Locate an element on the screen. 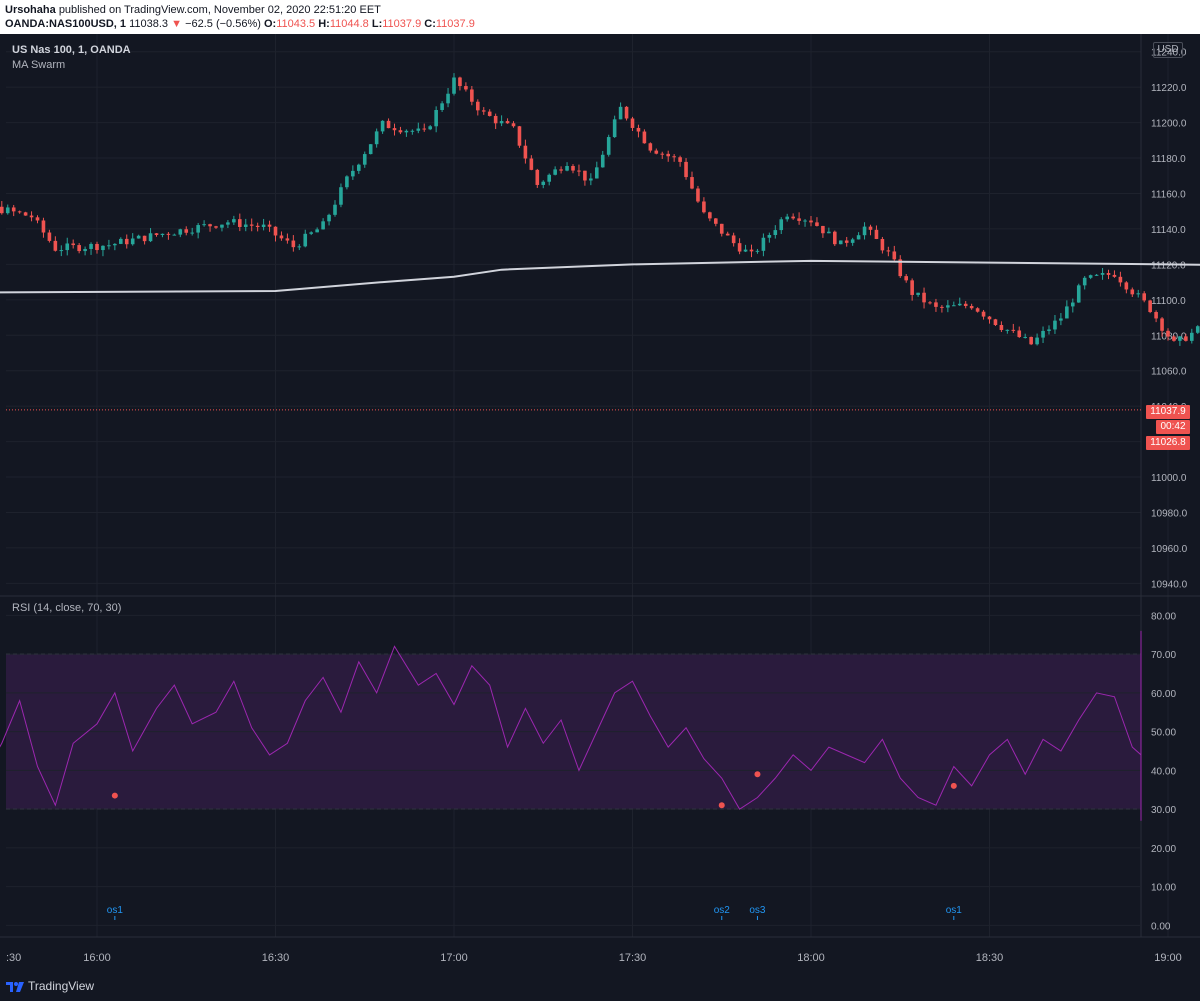 The height and width of the screenshot is (1001, 1200). ma-swarm-label: MA Swarm is located at coordinates (38, 65).